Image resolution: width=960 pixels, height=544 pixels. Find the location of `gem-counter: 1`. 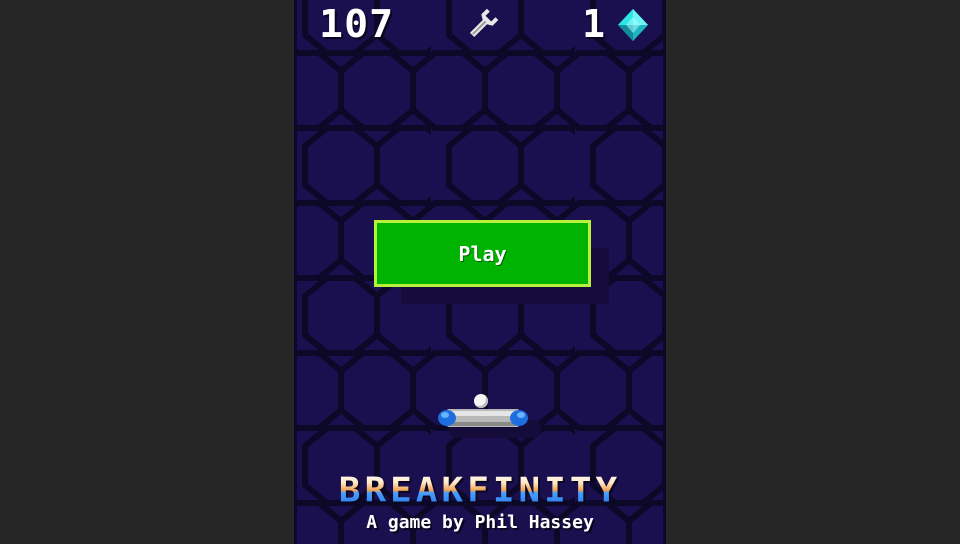

gem-counter: 1 is located at coordinates (593, 24).